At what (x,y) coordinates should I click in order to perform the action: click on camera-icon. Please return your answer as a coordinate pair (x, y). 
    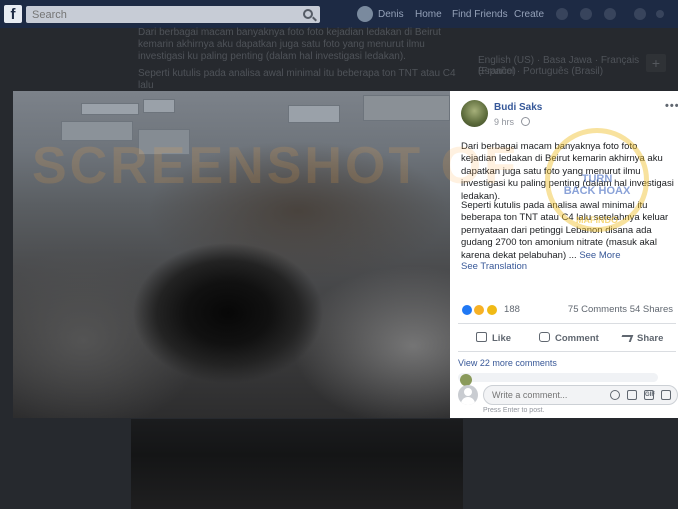
    Looking at the image, I should click on (632, 395).